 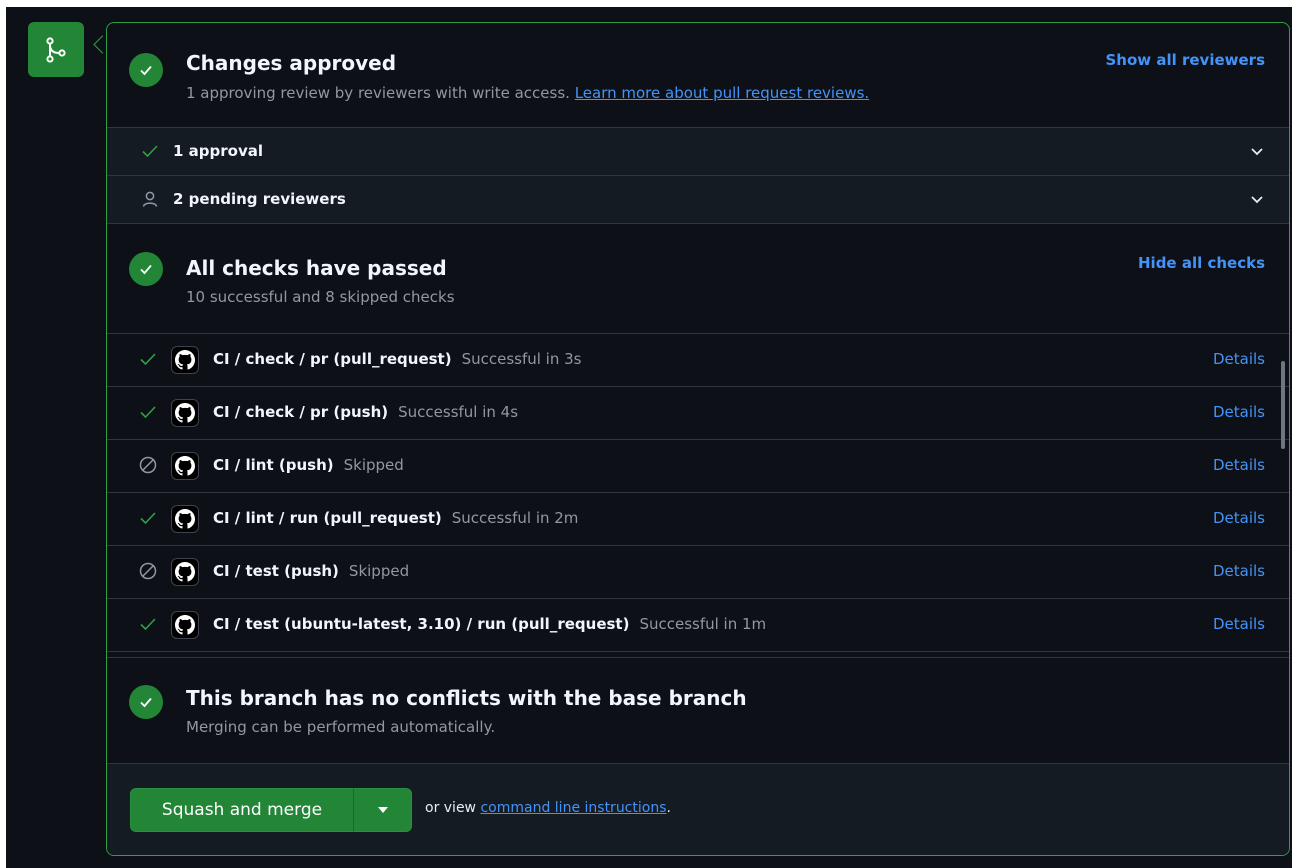 I want to click on show-all-reviewers-link: Show all reviewers, so click(x=1185, y=60).